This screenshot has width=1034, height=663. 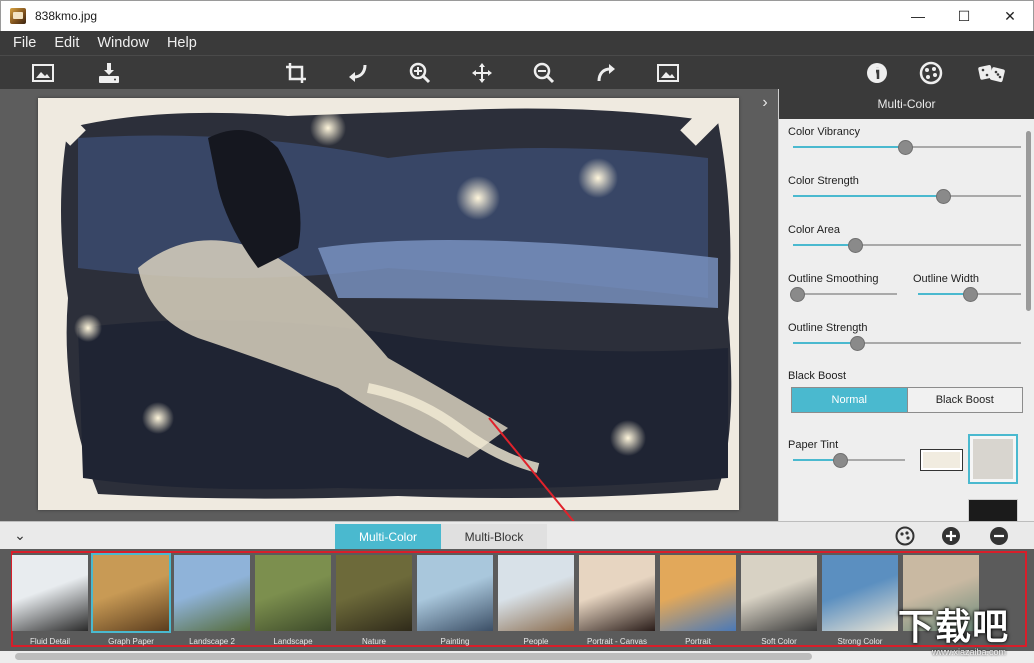 I want to click on zoom-in-icon, so click(x=420, y=73).